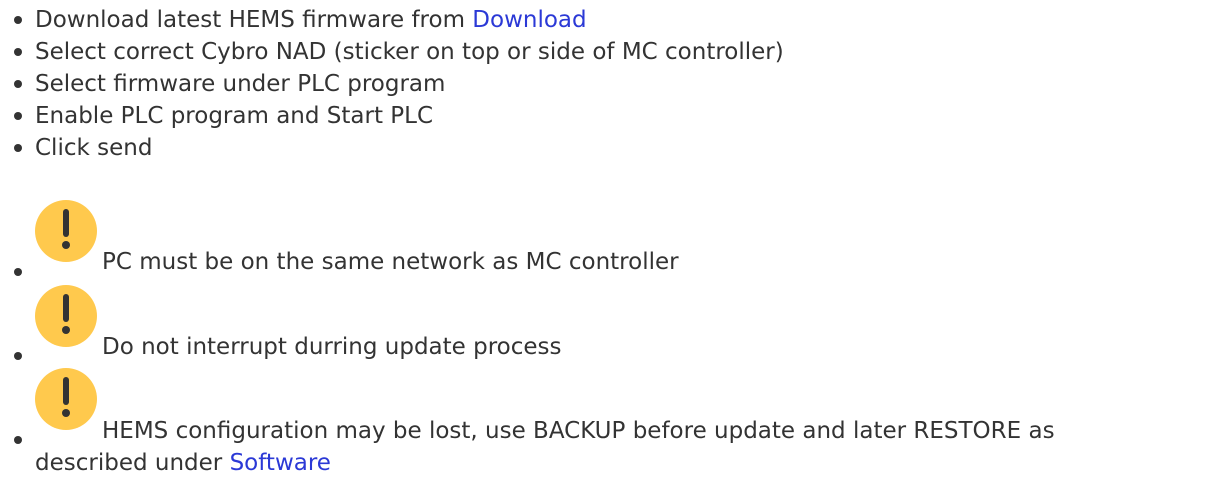  I want to click on note-config-lost-continued: described under Software, so click(183, 463).